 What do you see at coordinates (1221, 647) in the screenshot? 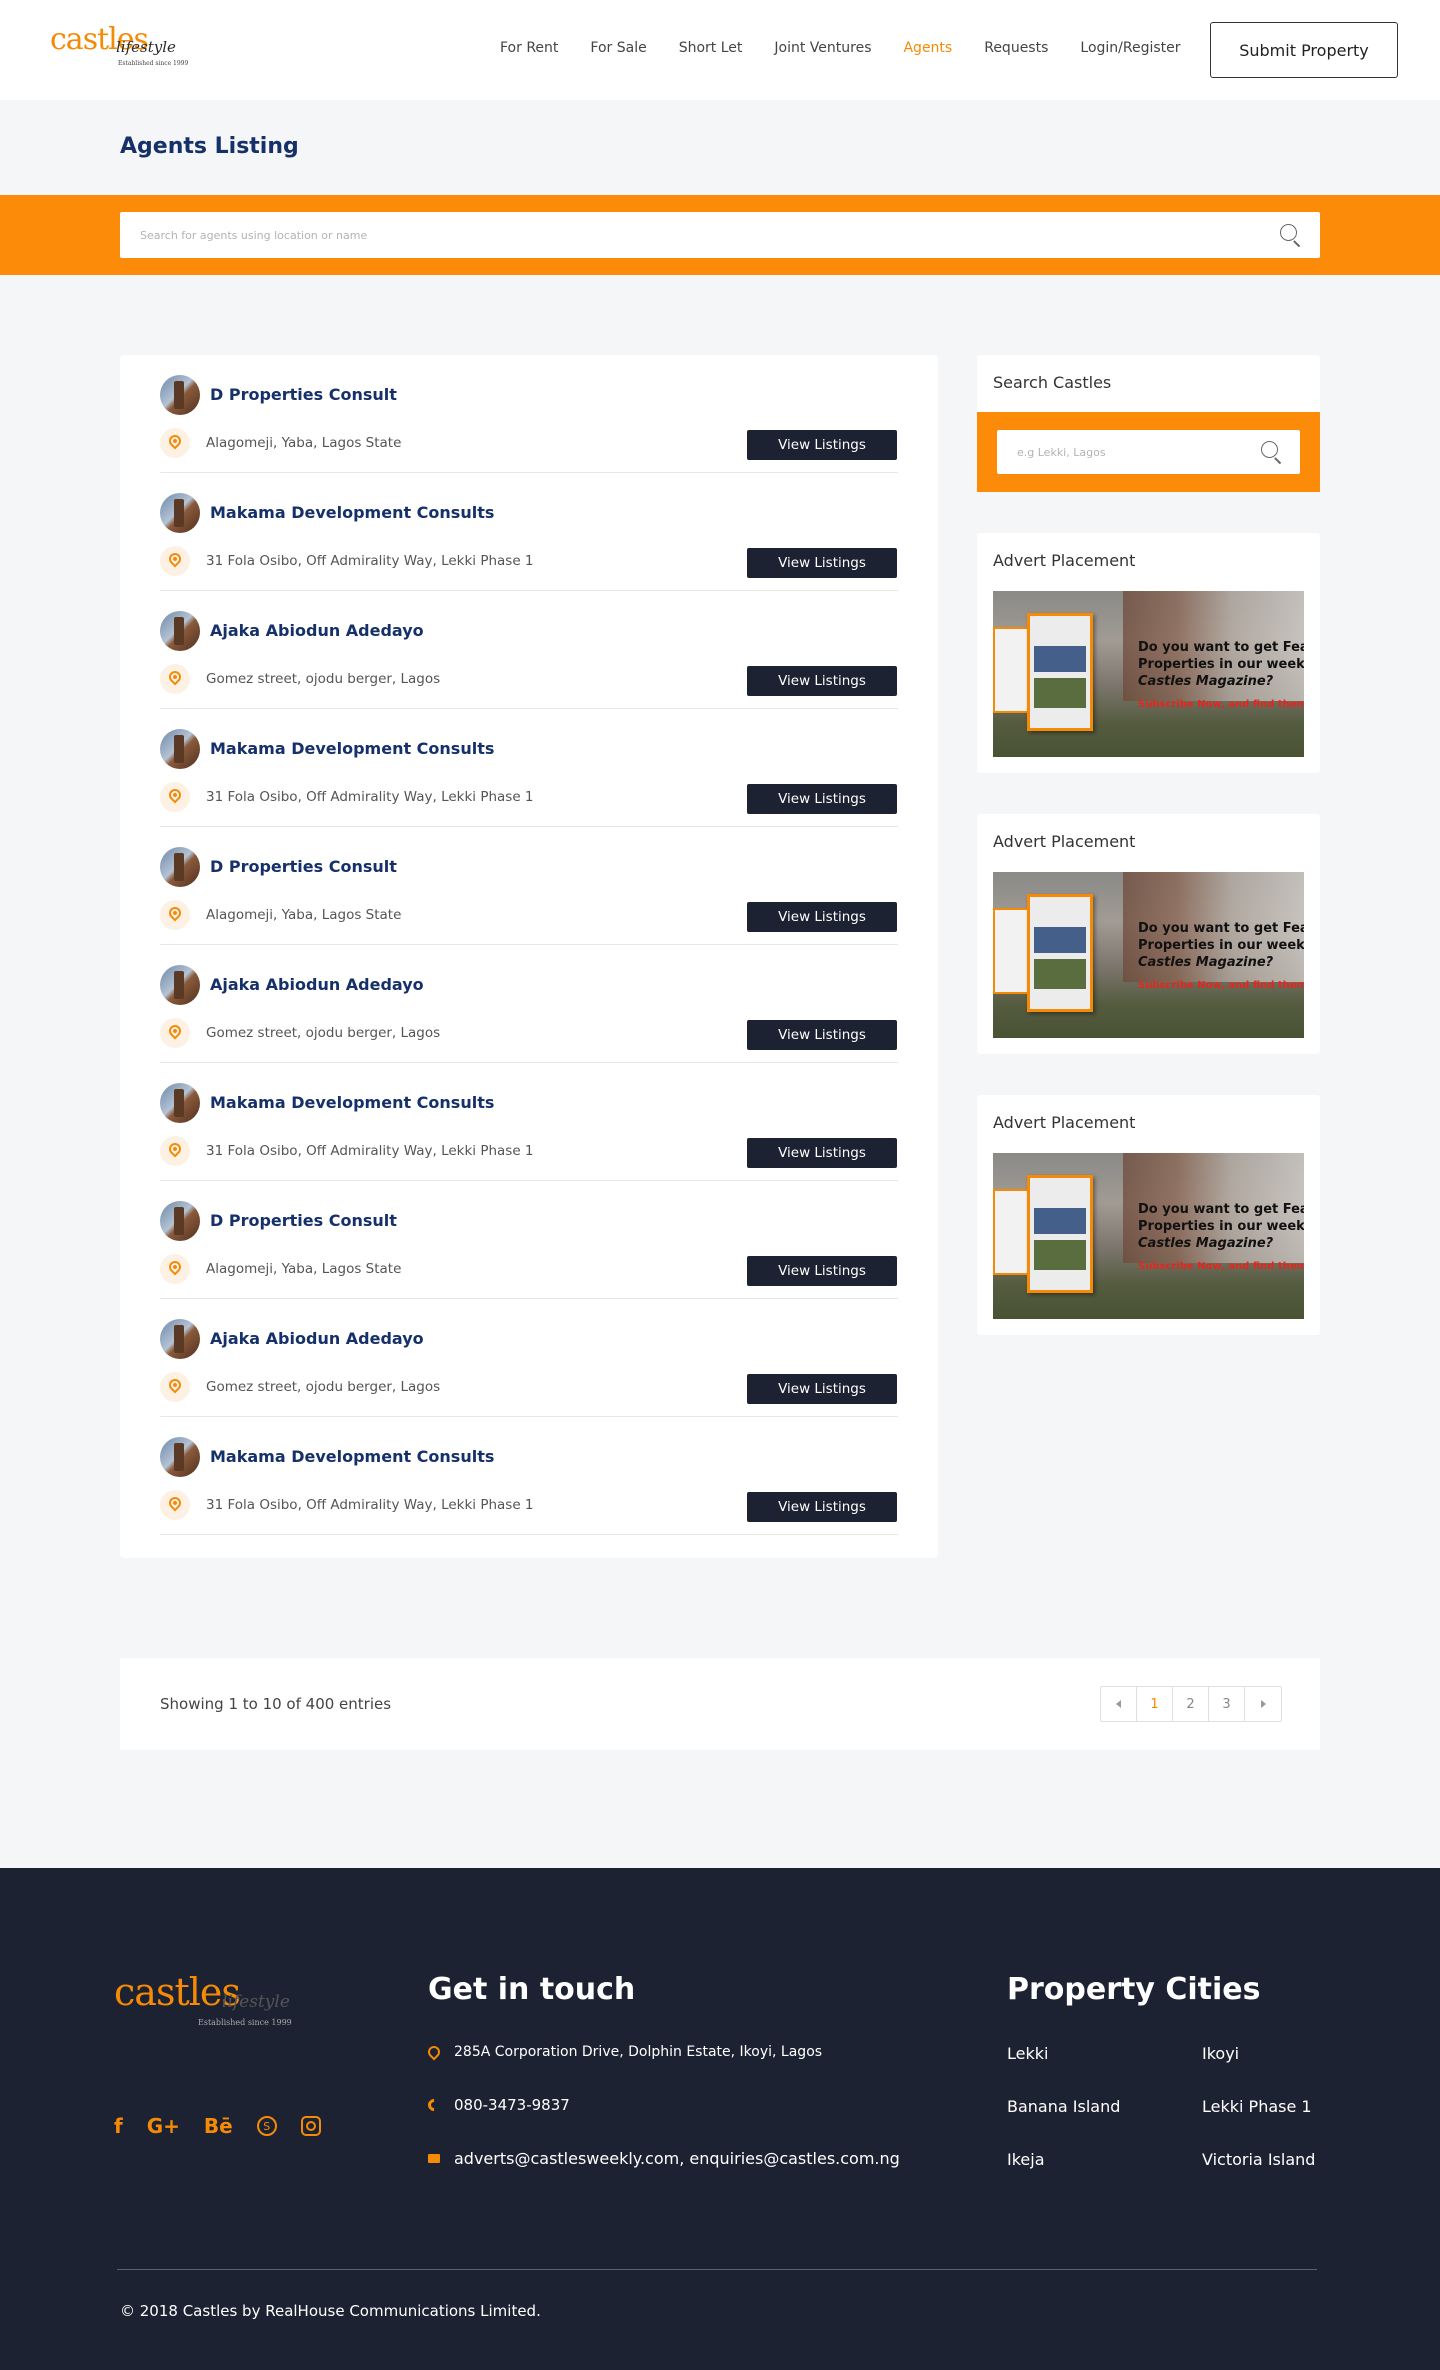
I see `advert-line: Do you want to get Feat` at bounding box center [1221, 647].